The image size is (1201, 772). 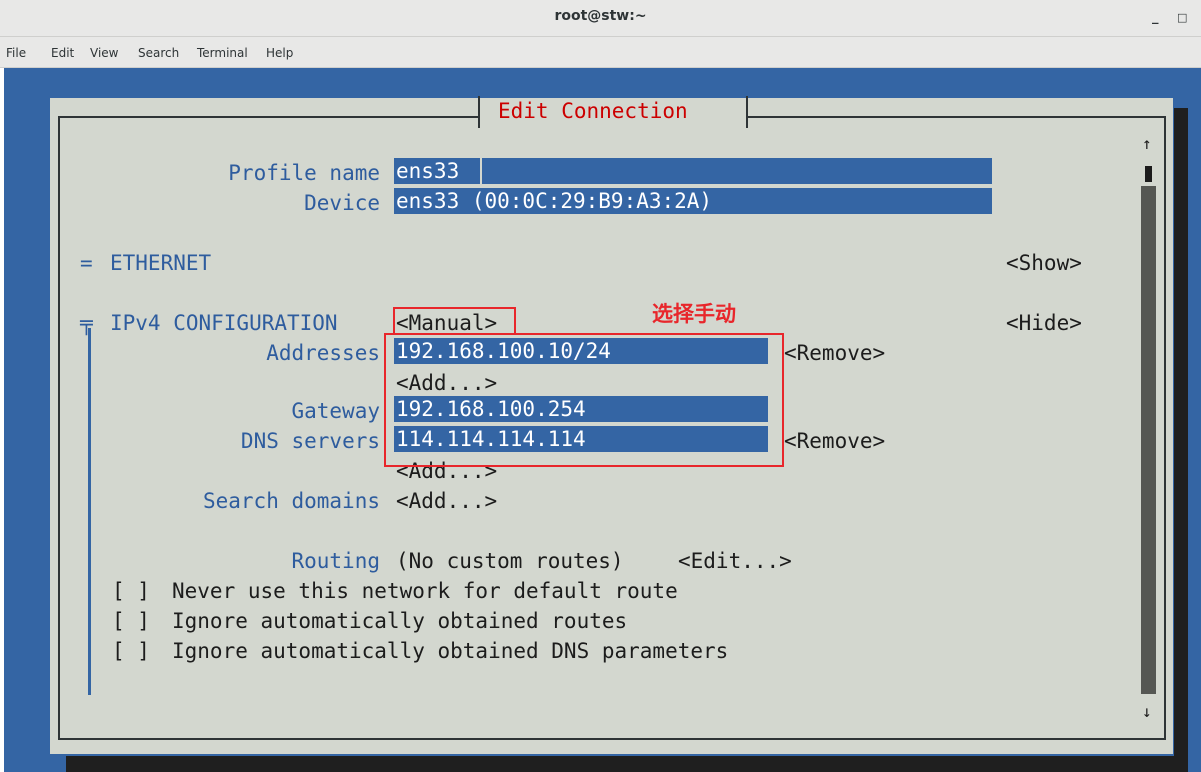 I want to click on annotation-label: 选择手动, so click(x=694, y=314).